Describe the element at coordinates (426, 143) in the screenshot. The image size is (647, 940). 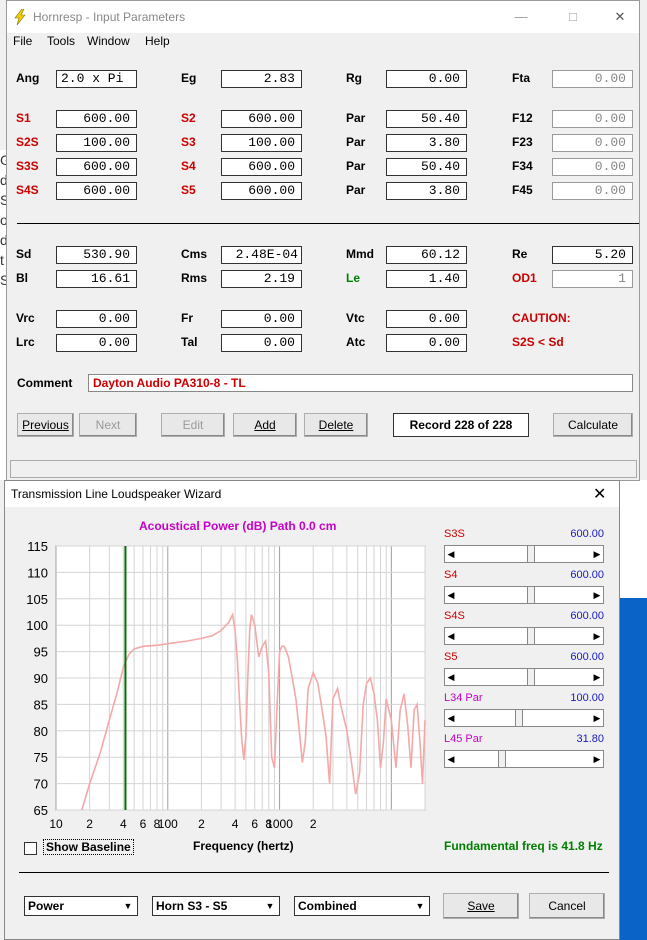
I see `field-par-2: 3.80` at that location.